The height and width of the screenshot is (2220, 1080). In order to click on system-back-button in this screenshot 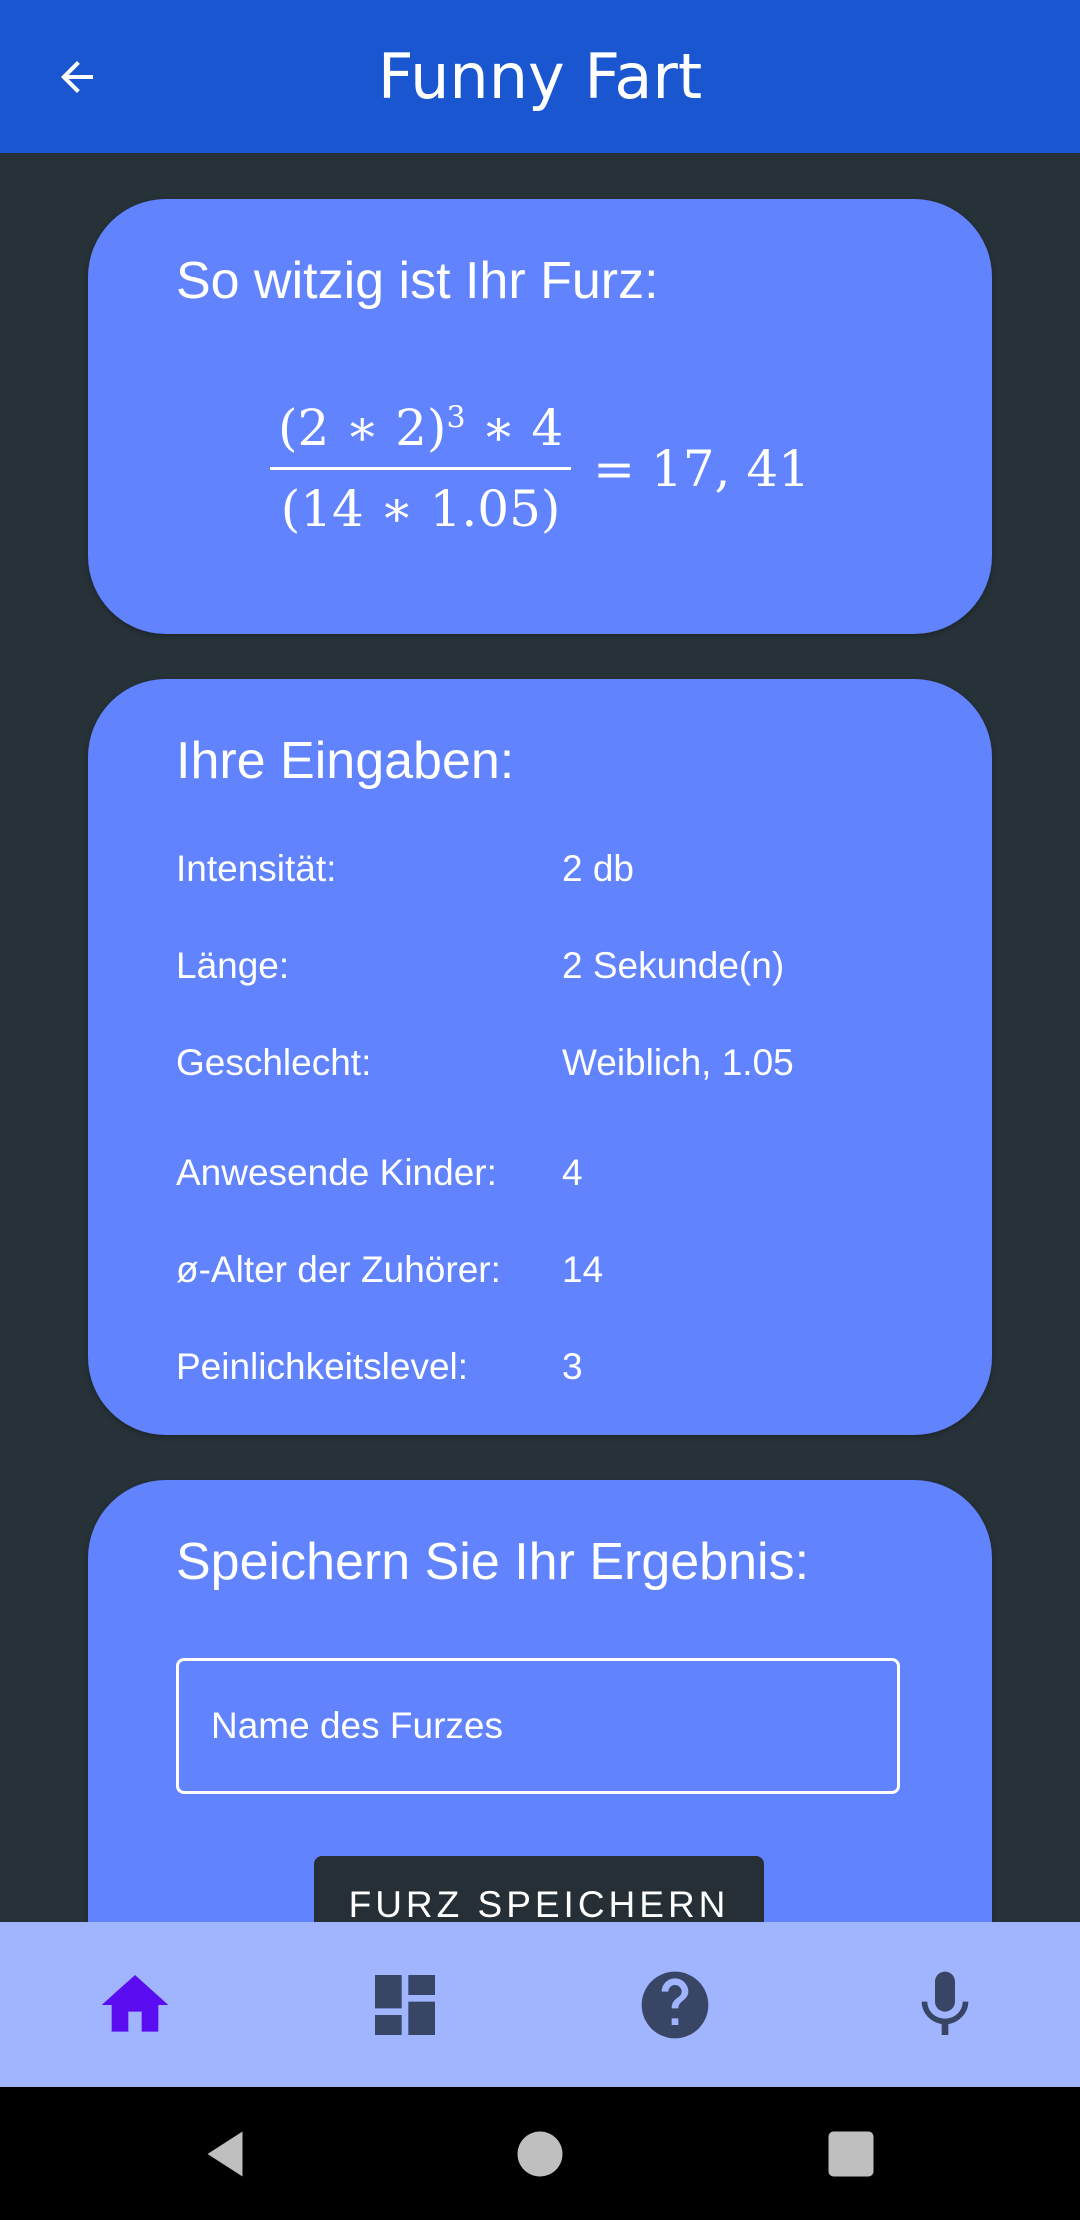, I will do `click(225, 2154)`.